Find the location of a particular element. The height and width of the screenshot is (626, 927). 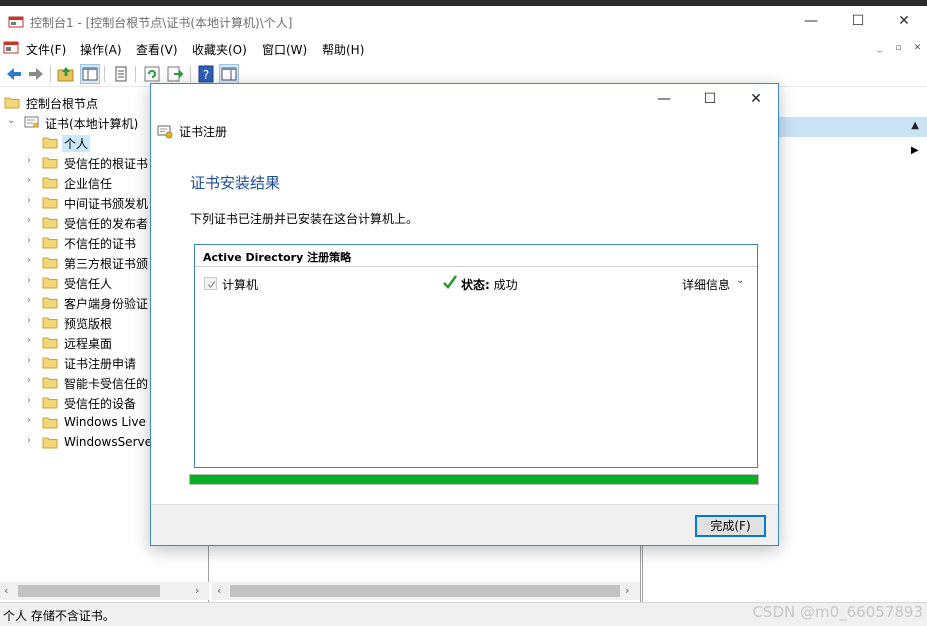

export-list-icon is located at coordinates (175, 74).